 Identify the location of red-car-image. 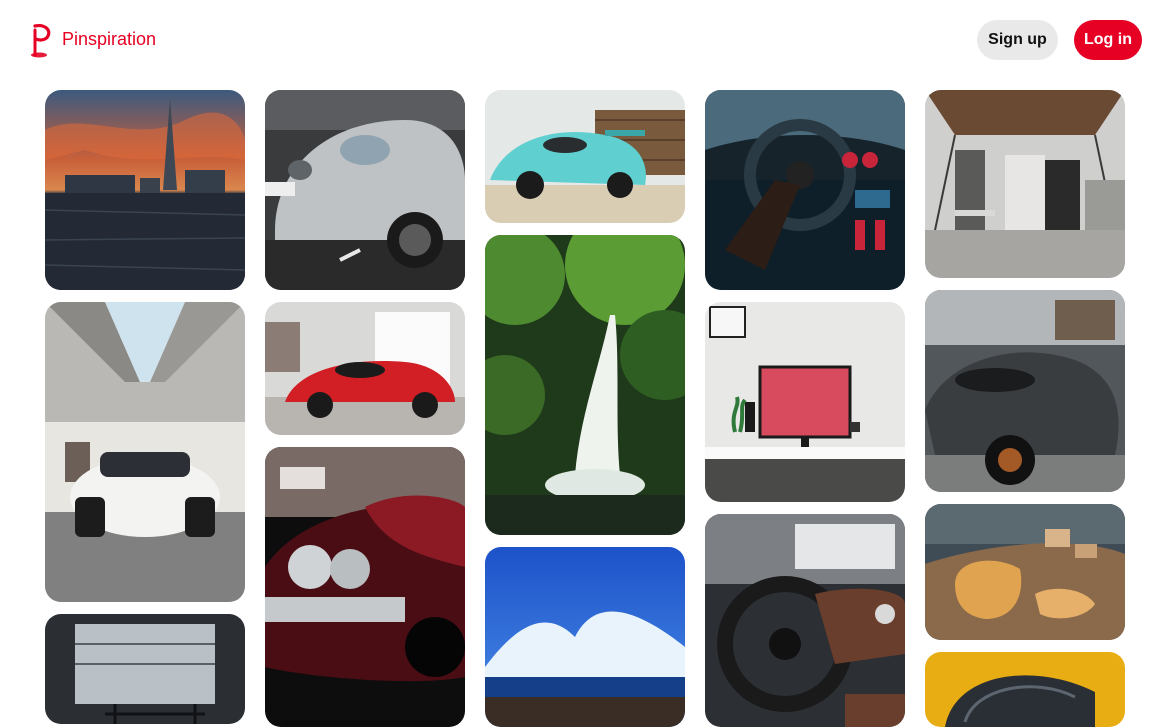
(365, 368).